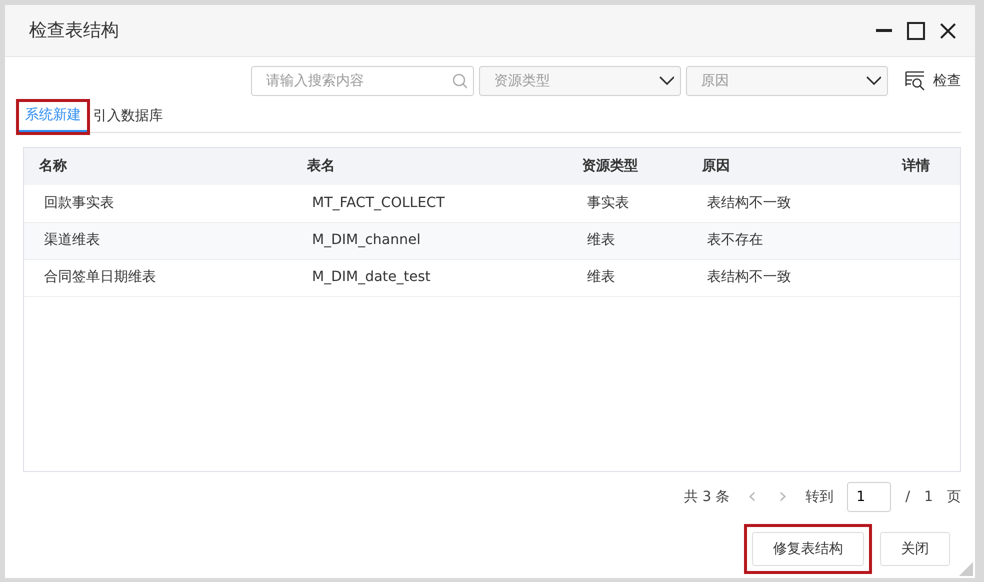 This screenshot has width=984, height=582. What do you see at coordinates (158, 277) in the screenshot?
I see `table-cell: 合同签单日期维表` at bounding box center [158, 277].